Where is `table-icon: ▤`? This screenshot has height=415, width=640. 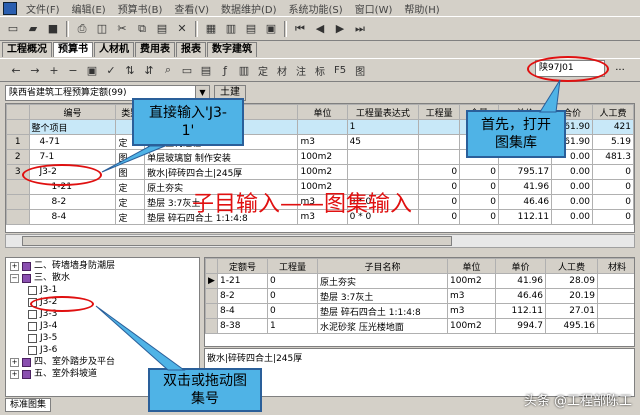
table-icon: ▤ is located at coordinates (251, 29).